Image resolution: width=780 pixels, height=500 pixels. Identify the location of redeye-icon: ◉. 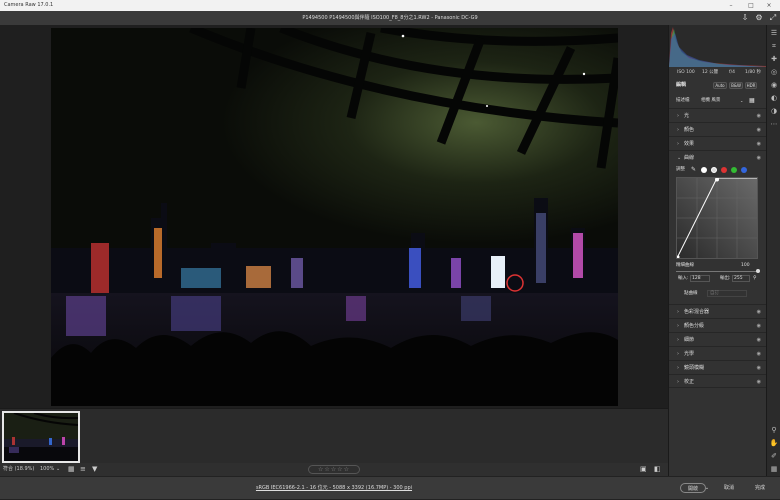
(774, 85).